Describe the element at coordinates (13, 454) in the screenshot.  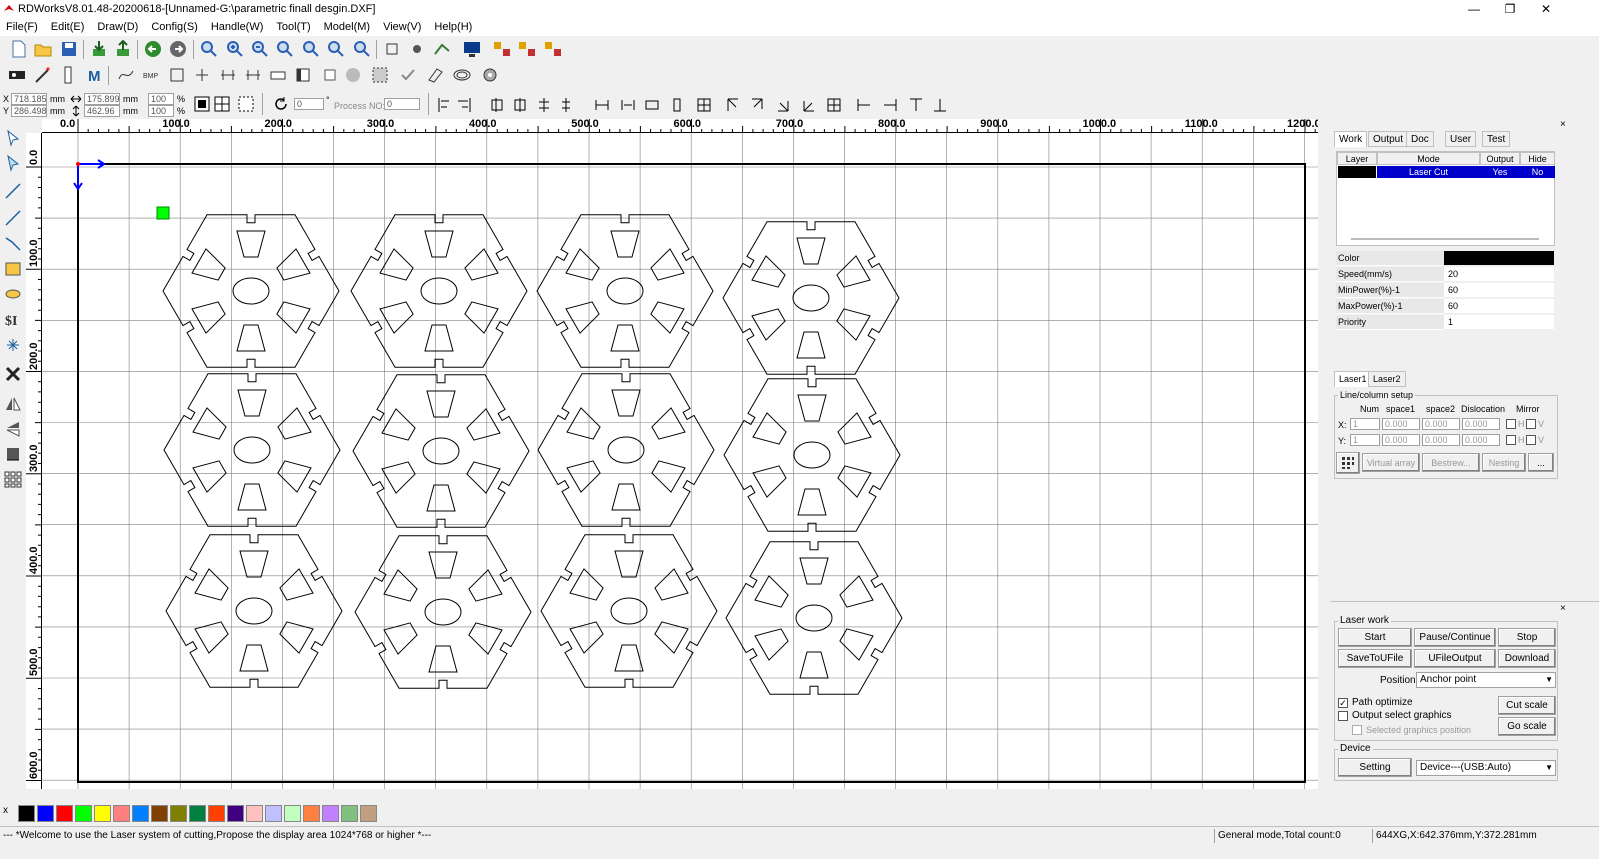
I see `rotate-tool-icon` at that location.